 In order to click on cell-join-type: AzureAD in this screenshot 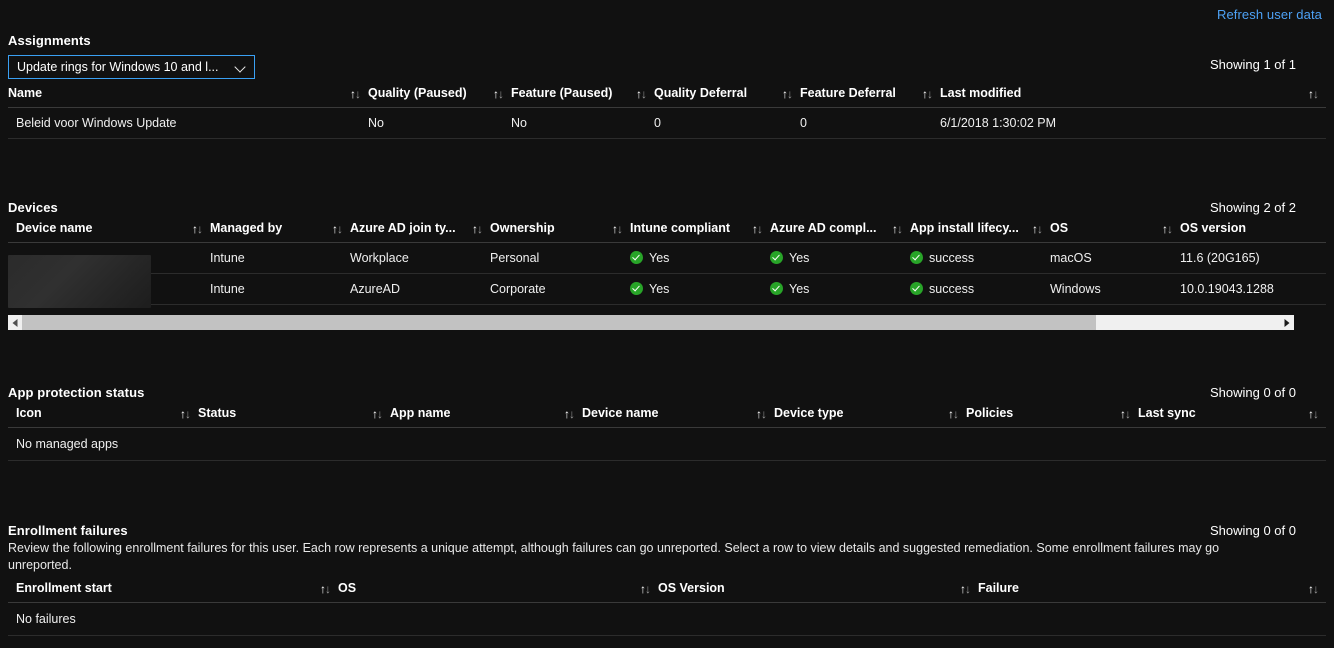, I will do `click(375, 289)`.